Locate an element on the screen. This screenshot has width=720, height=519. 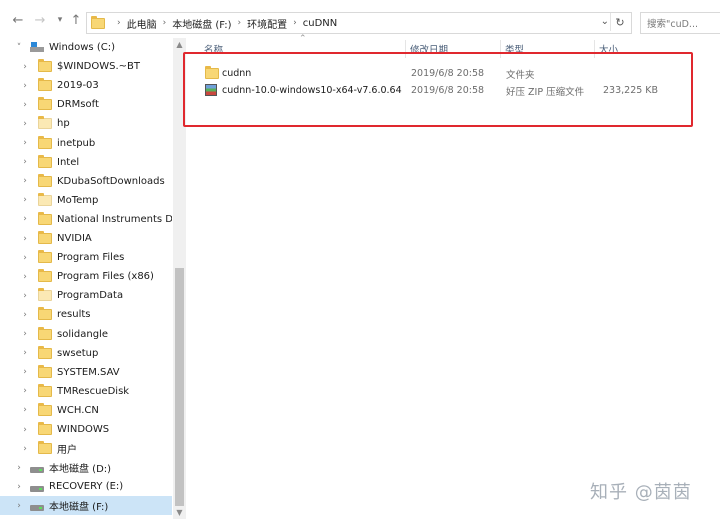
sidebar-item-tmrescuedisk: › TMRescueDisk is located at coordinates (86, 391).